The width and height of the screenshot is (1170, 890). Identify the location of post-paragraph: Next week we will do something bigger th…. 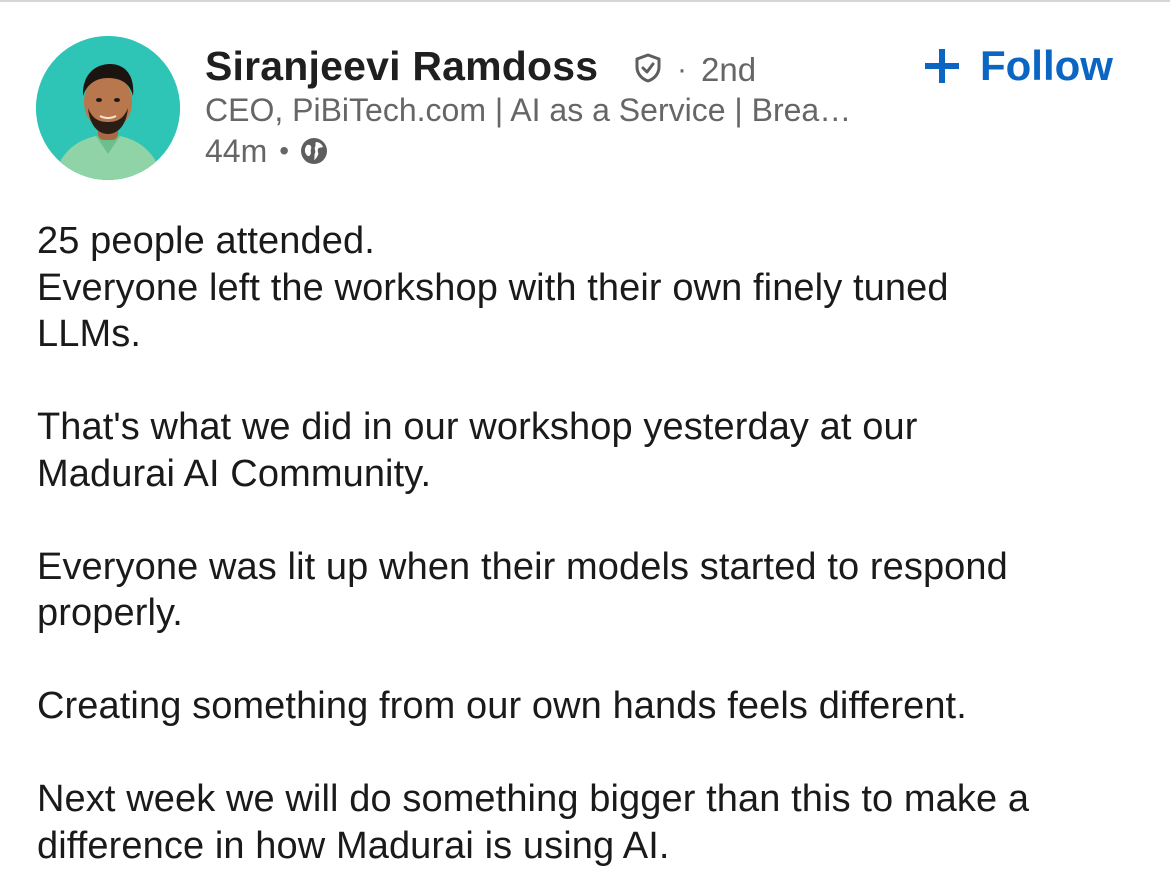
(592, 822).